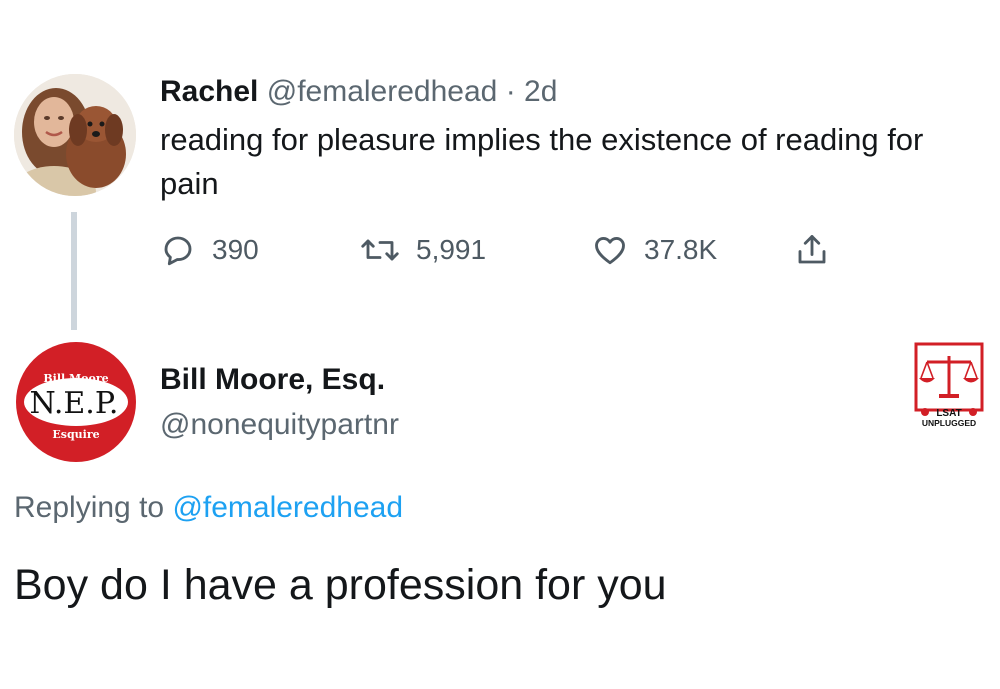  I want to click on retweet-button: 5,991, so click(476, 250).